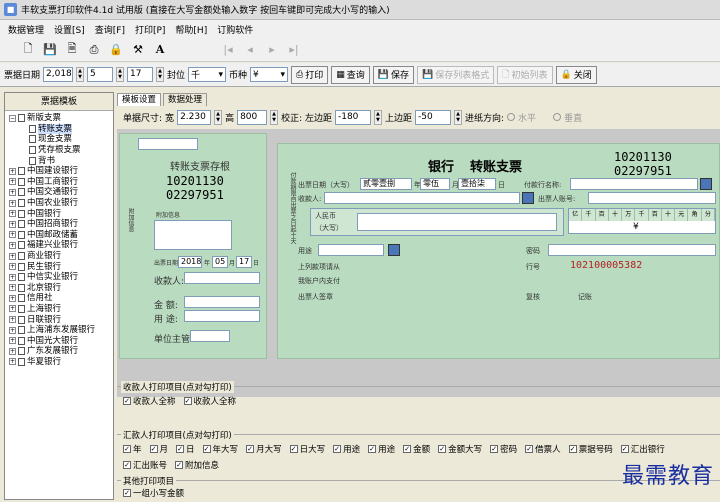  I want to click on print-option: ✓ 借票人, so click(543, 449).